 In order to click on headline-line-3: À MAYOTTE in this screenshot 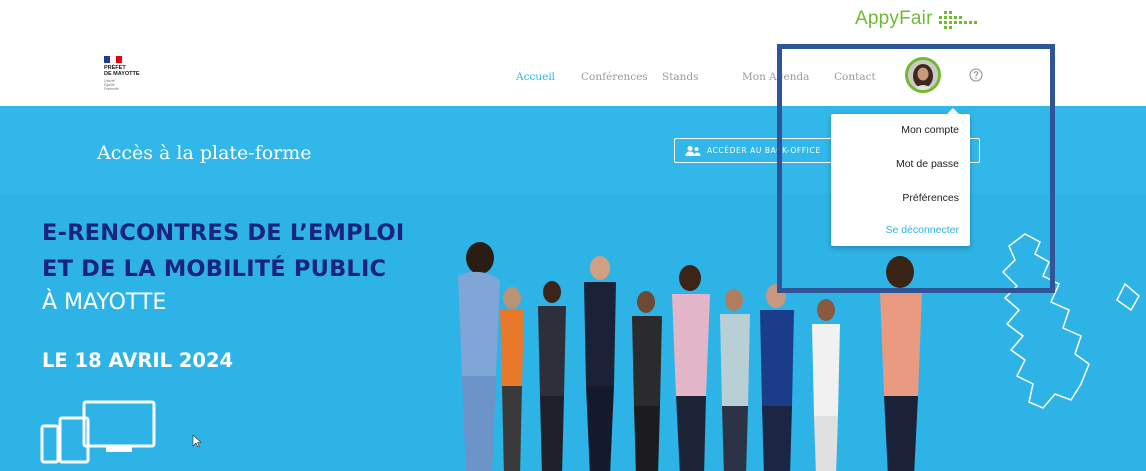, I will do `click(104, 302)`.